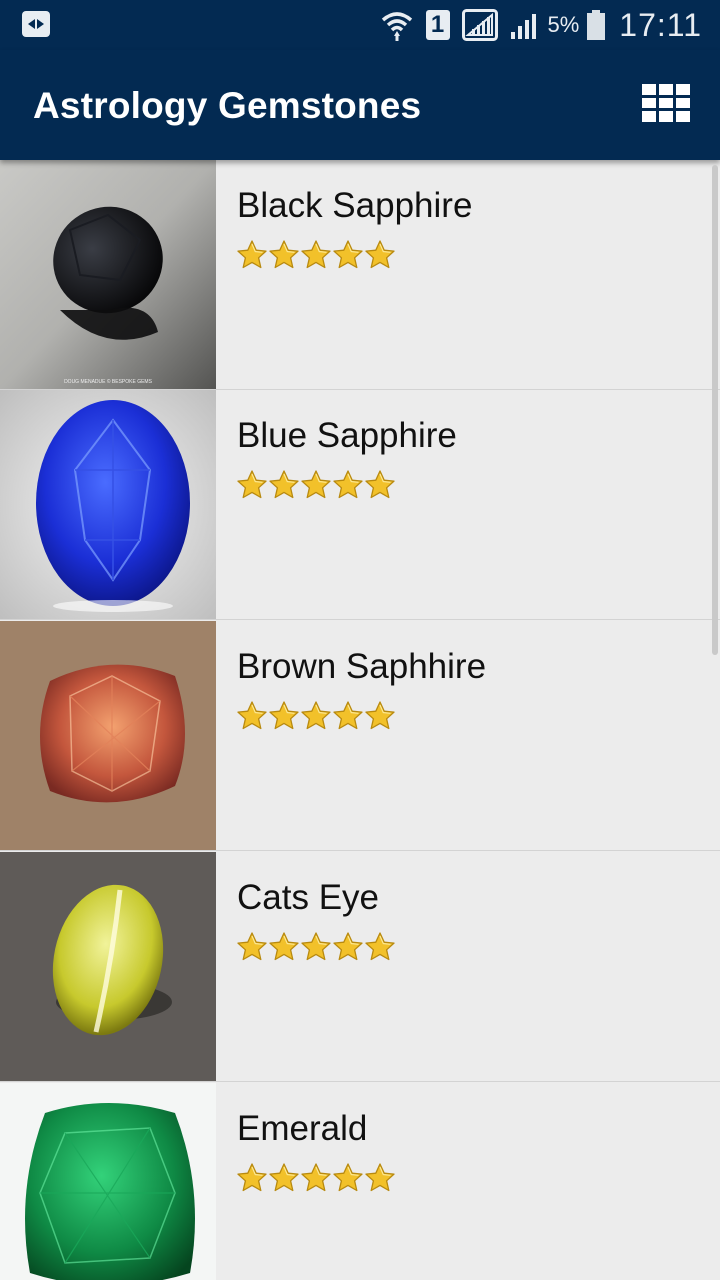  Describe the element at coordinates (660, 24) in the screenshot. I see `clock: 17:11` at that location.